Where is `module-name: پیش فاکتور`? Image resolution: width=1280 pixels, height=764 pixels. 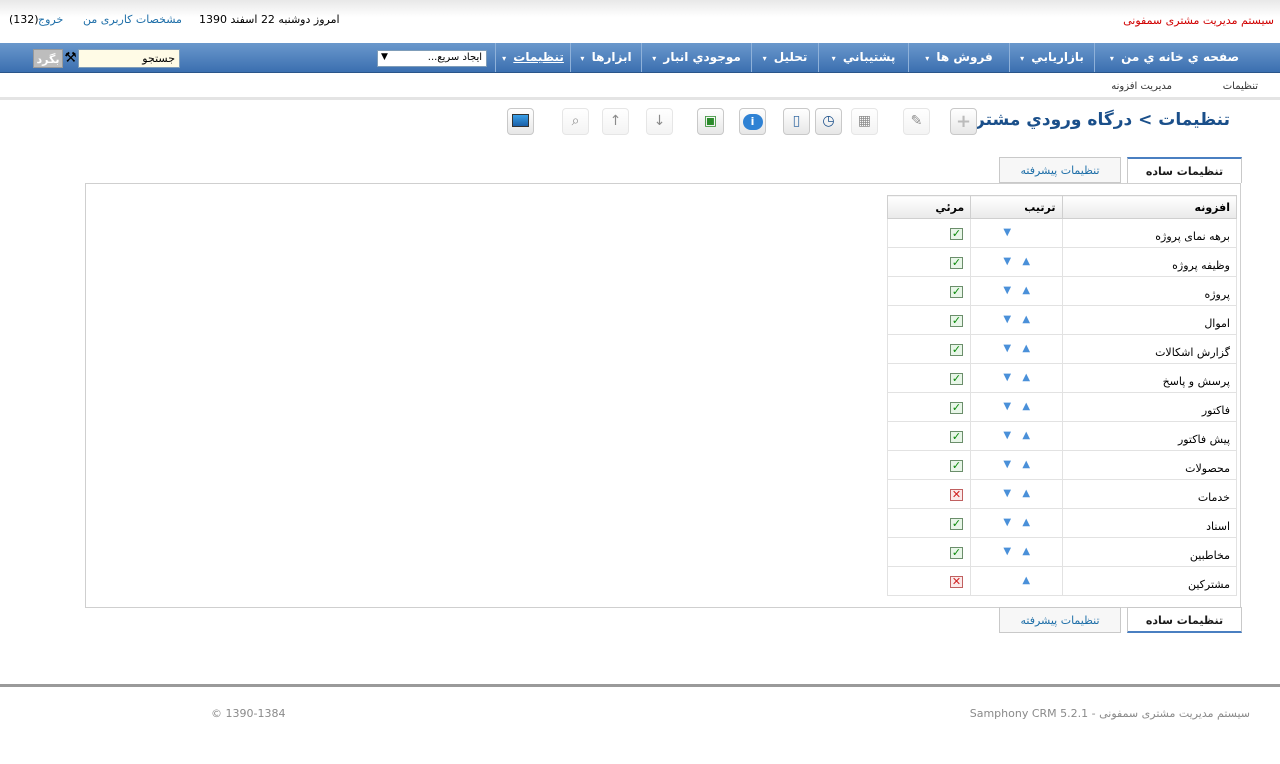
module-name: پیش فاکتور is located at coordinates (1149, 436).